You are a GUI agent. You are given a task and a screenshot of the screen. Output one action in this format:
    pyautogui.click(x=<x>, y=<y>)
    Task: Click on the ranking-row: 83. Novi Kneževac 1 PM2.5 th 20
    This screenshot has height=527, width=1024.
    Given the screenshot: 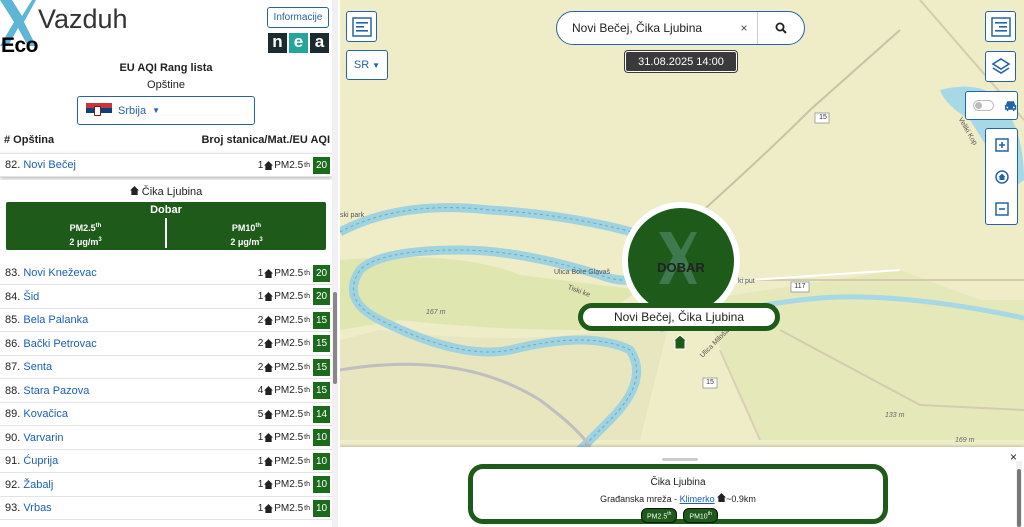 What is the action you would take?
    pyautogui.click(x=166, y=273)
    